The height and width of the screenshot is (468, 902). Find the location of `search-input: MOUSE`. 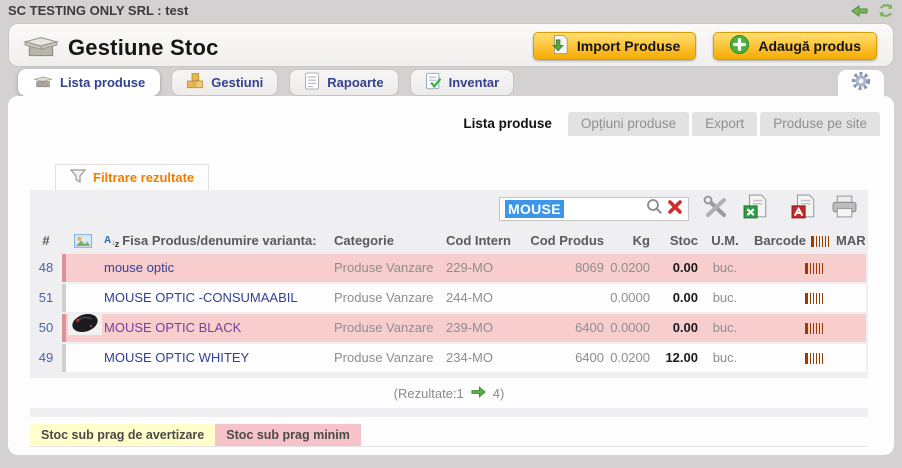

search-input: MOUSE is located at coordinates (594, 209).